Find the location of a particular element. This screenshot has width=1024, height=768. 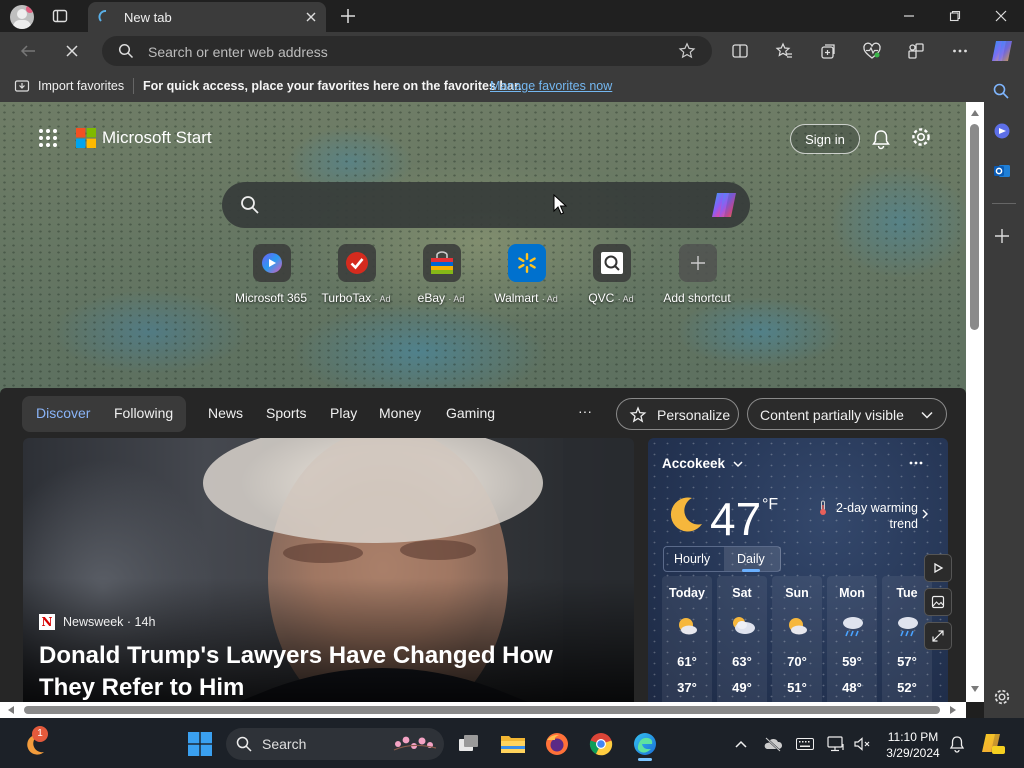

show-hidden-icons-chevron-icon is located at coordinates (741, 744).